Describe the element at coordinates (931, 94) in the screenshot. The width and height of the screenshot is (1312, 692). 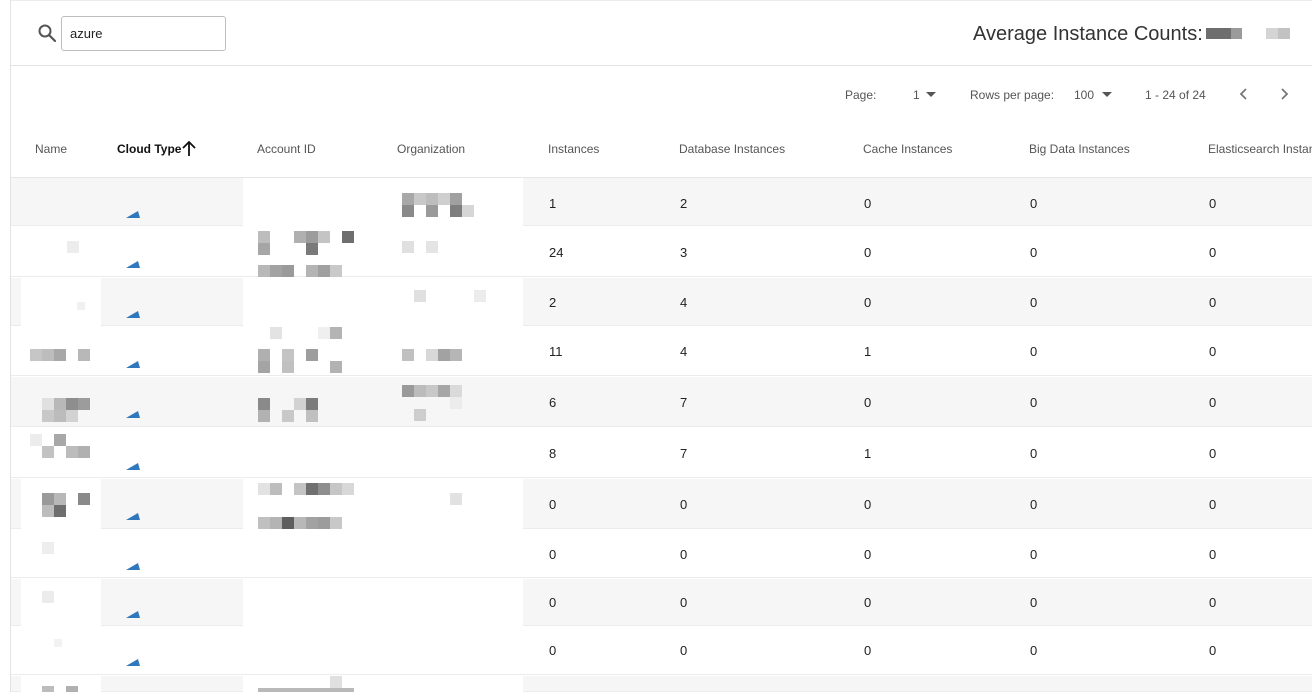
I see `page-select-caret-icon` at that location.